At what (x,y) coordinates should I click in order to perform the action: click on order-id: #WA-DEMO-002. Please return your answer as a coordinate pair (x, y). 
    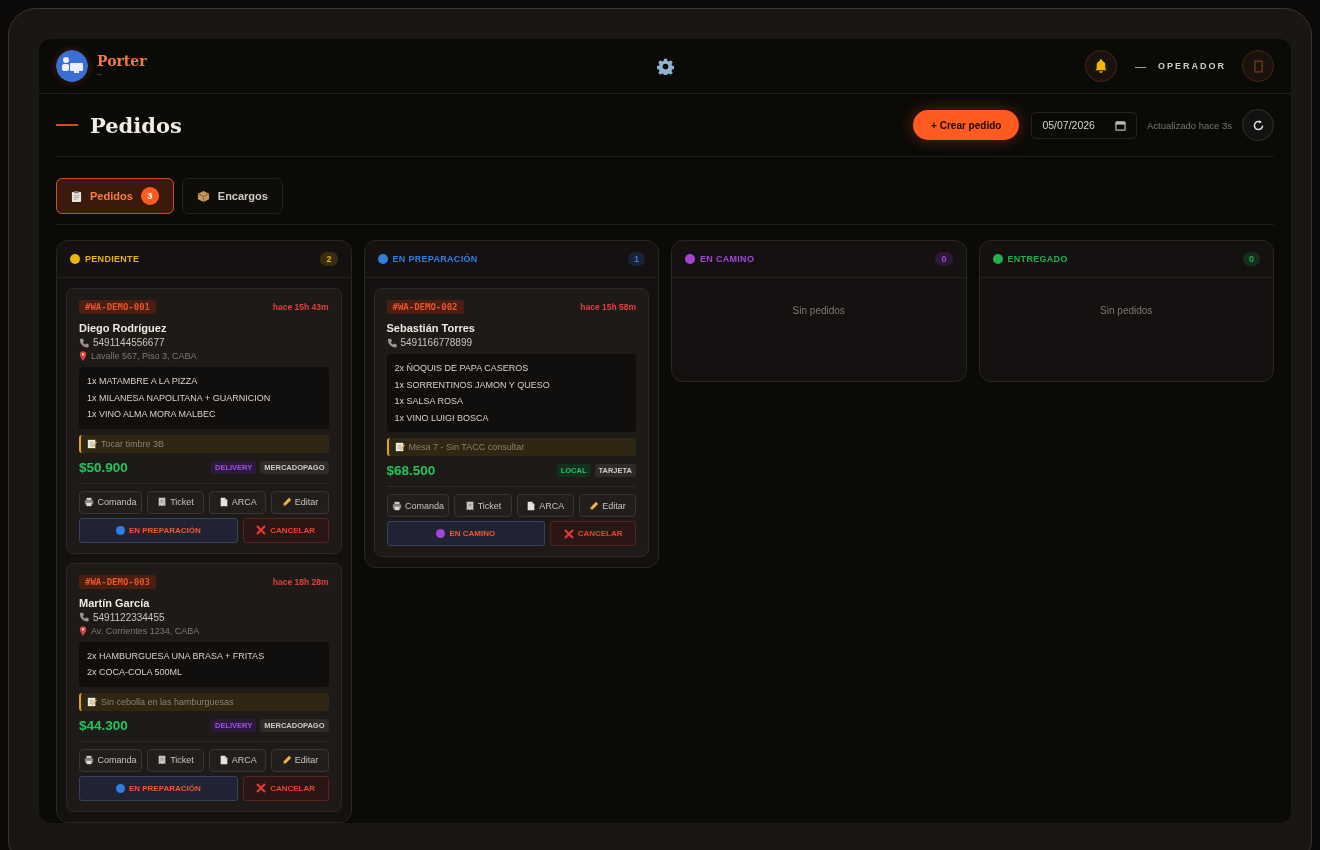
    Looking at the image, I should click on (425, 307).